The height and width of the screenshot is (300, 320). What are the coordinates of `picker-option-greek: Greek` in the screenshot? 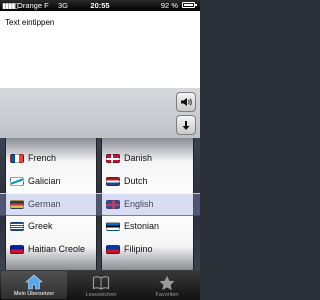 It's located at (51, 226).